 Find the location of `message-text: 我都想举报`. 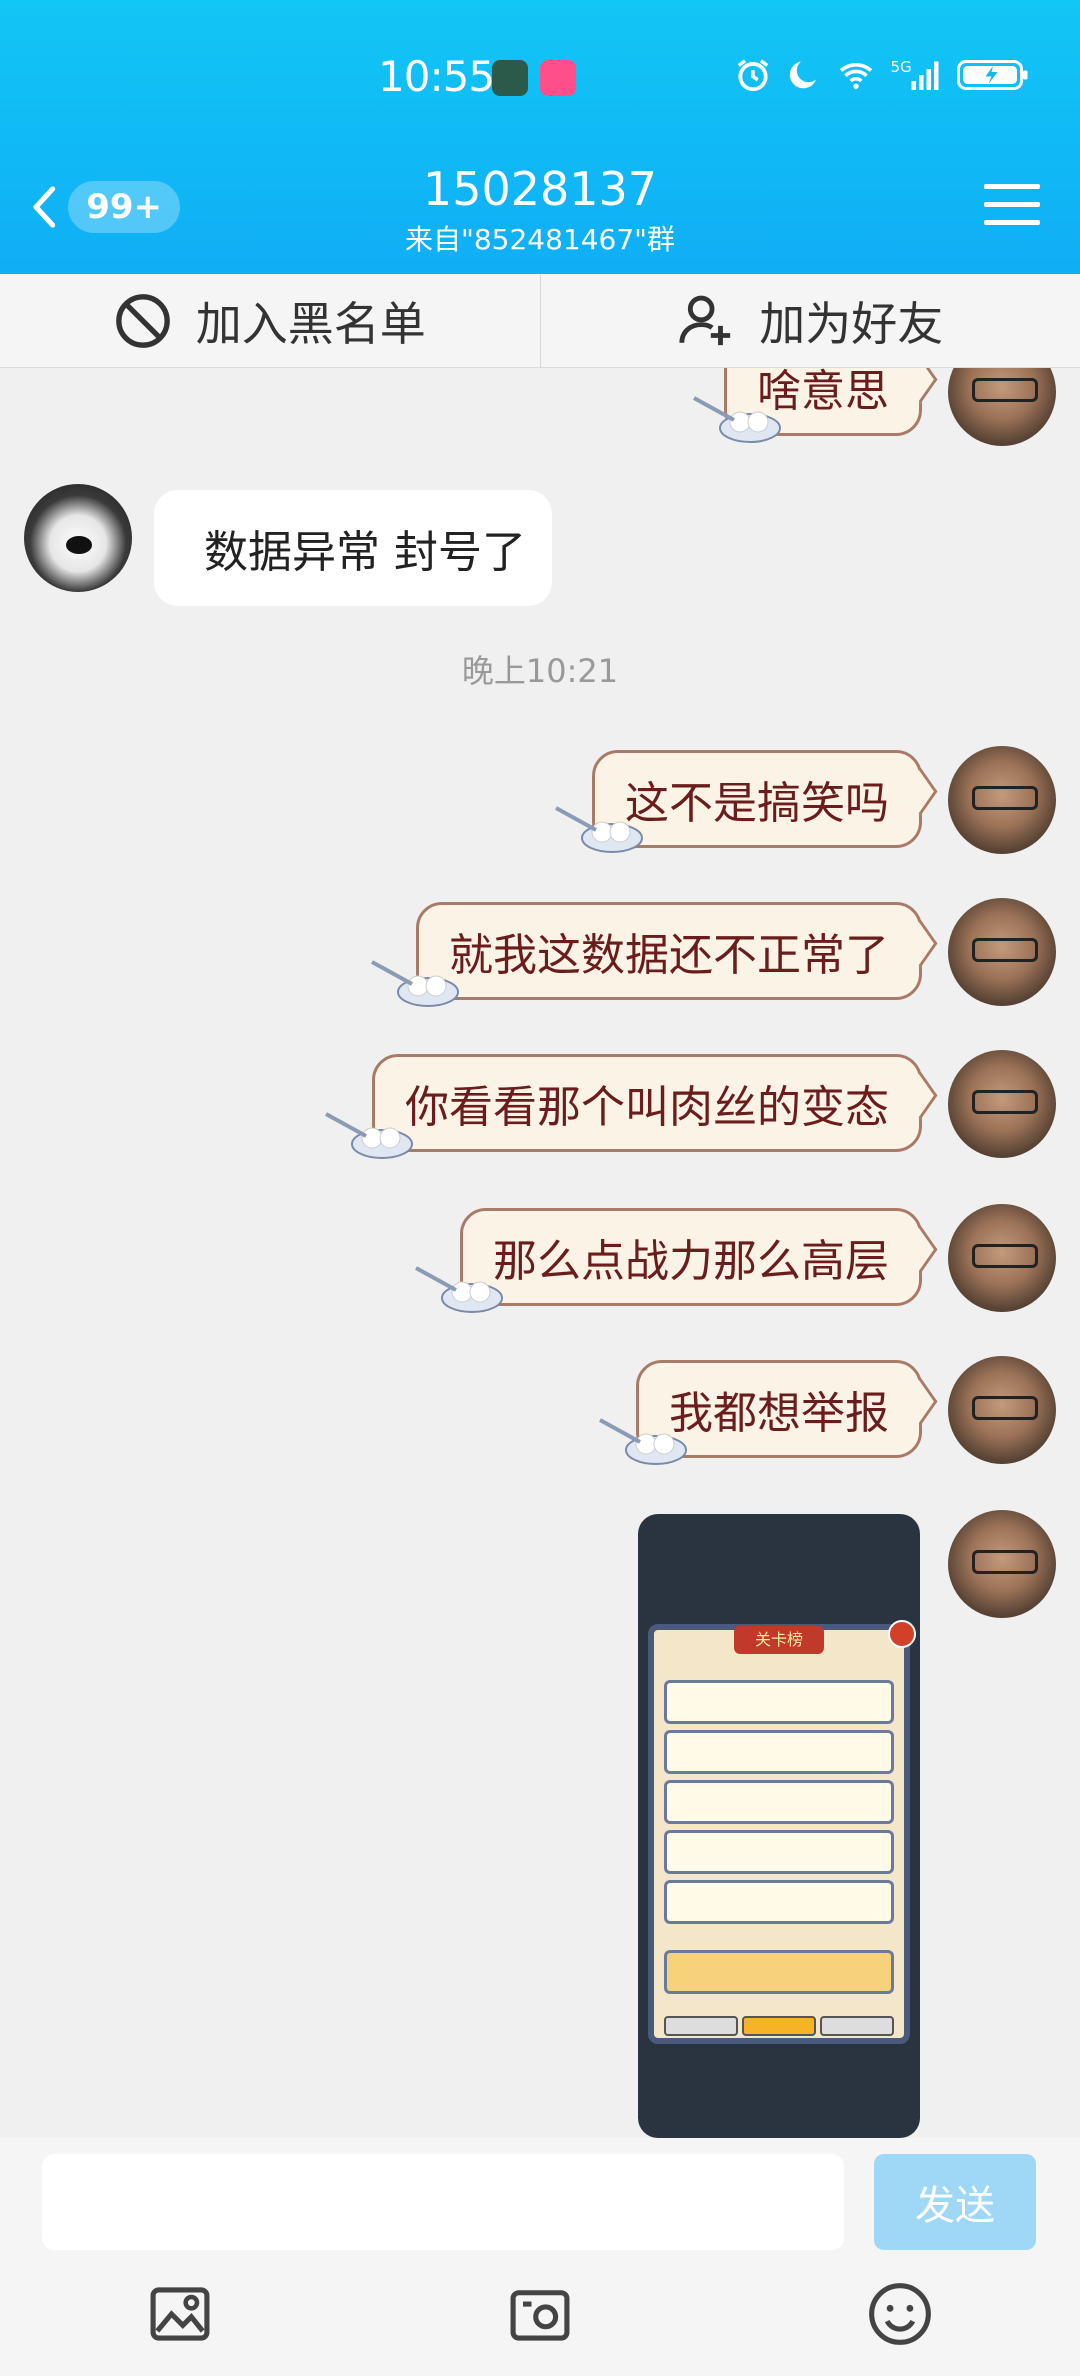

message-text: 我都想举报 is located at coordinates (779, 1413).